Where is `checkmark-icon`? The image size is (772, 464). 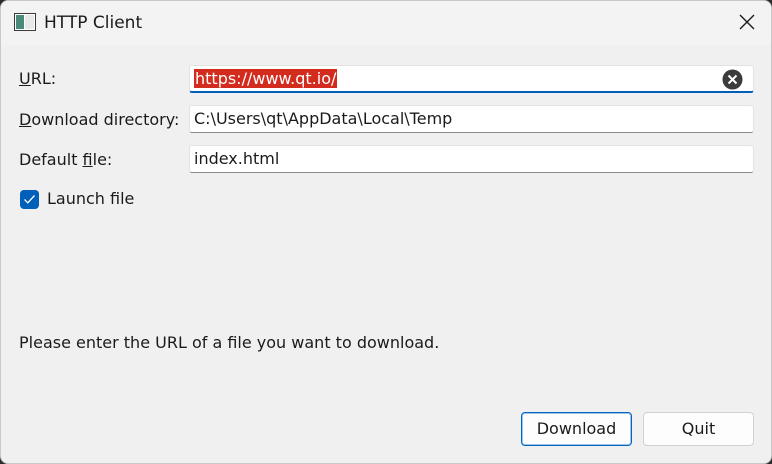
checkmark-icon is located at coordinates (29, 199).